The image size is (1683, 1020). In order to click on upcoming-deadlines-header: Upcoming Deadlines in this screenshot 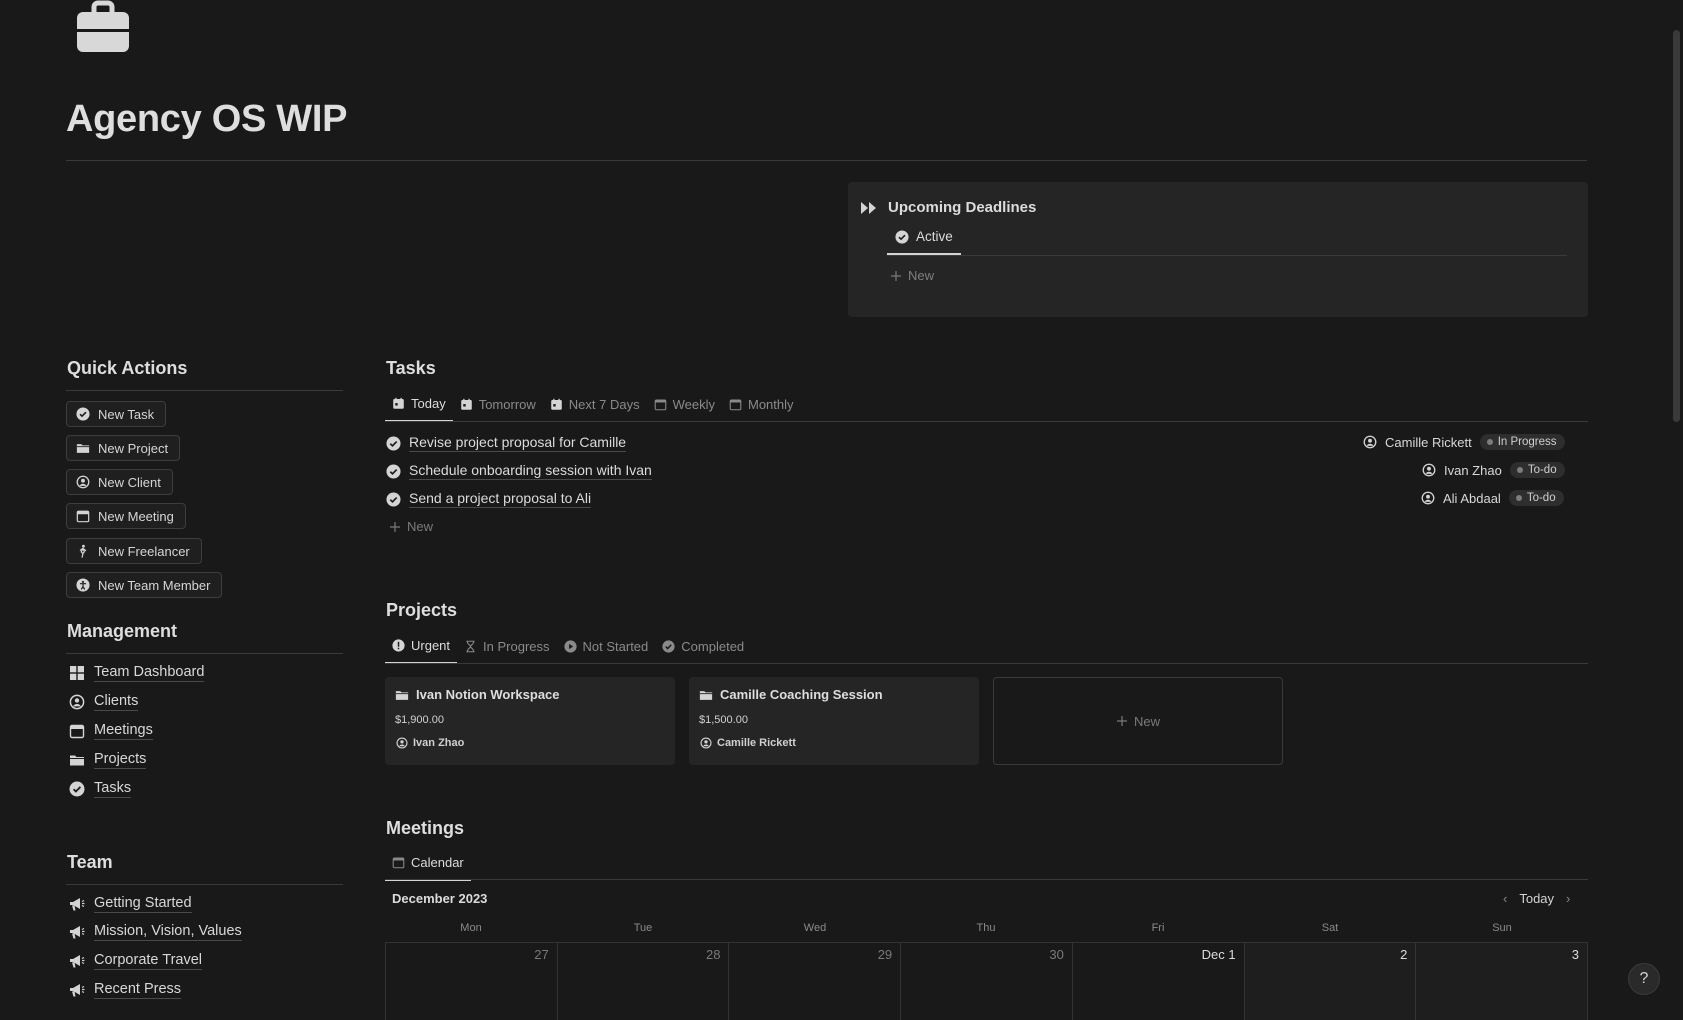, I will do `click(948, 207)`.